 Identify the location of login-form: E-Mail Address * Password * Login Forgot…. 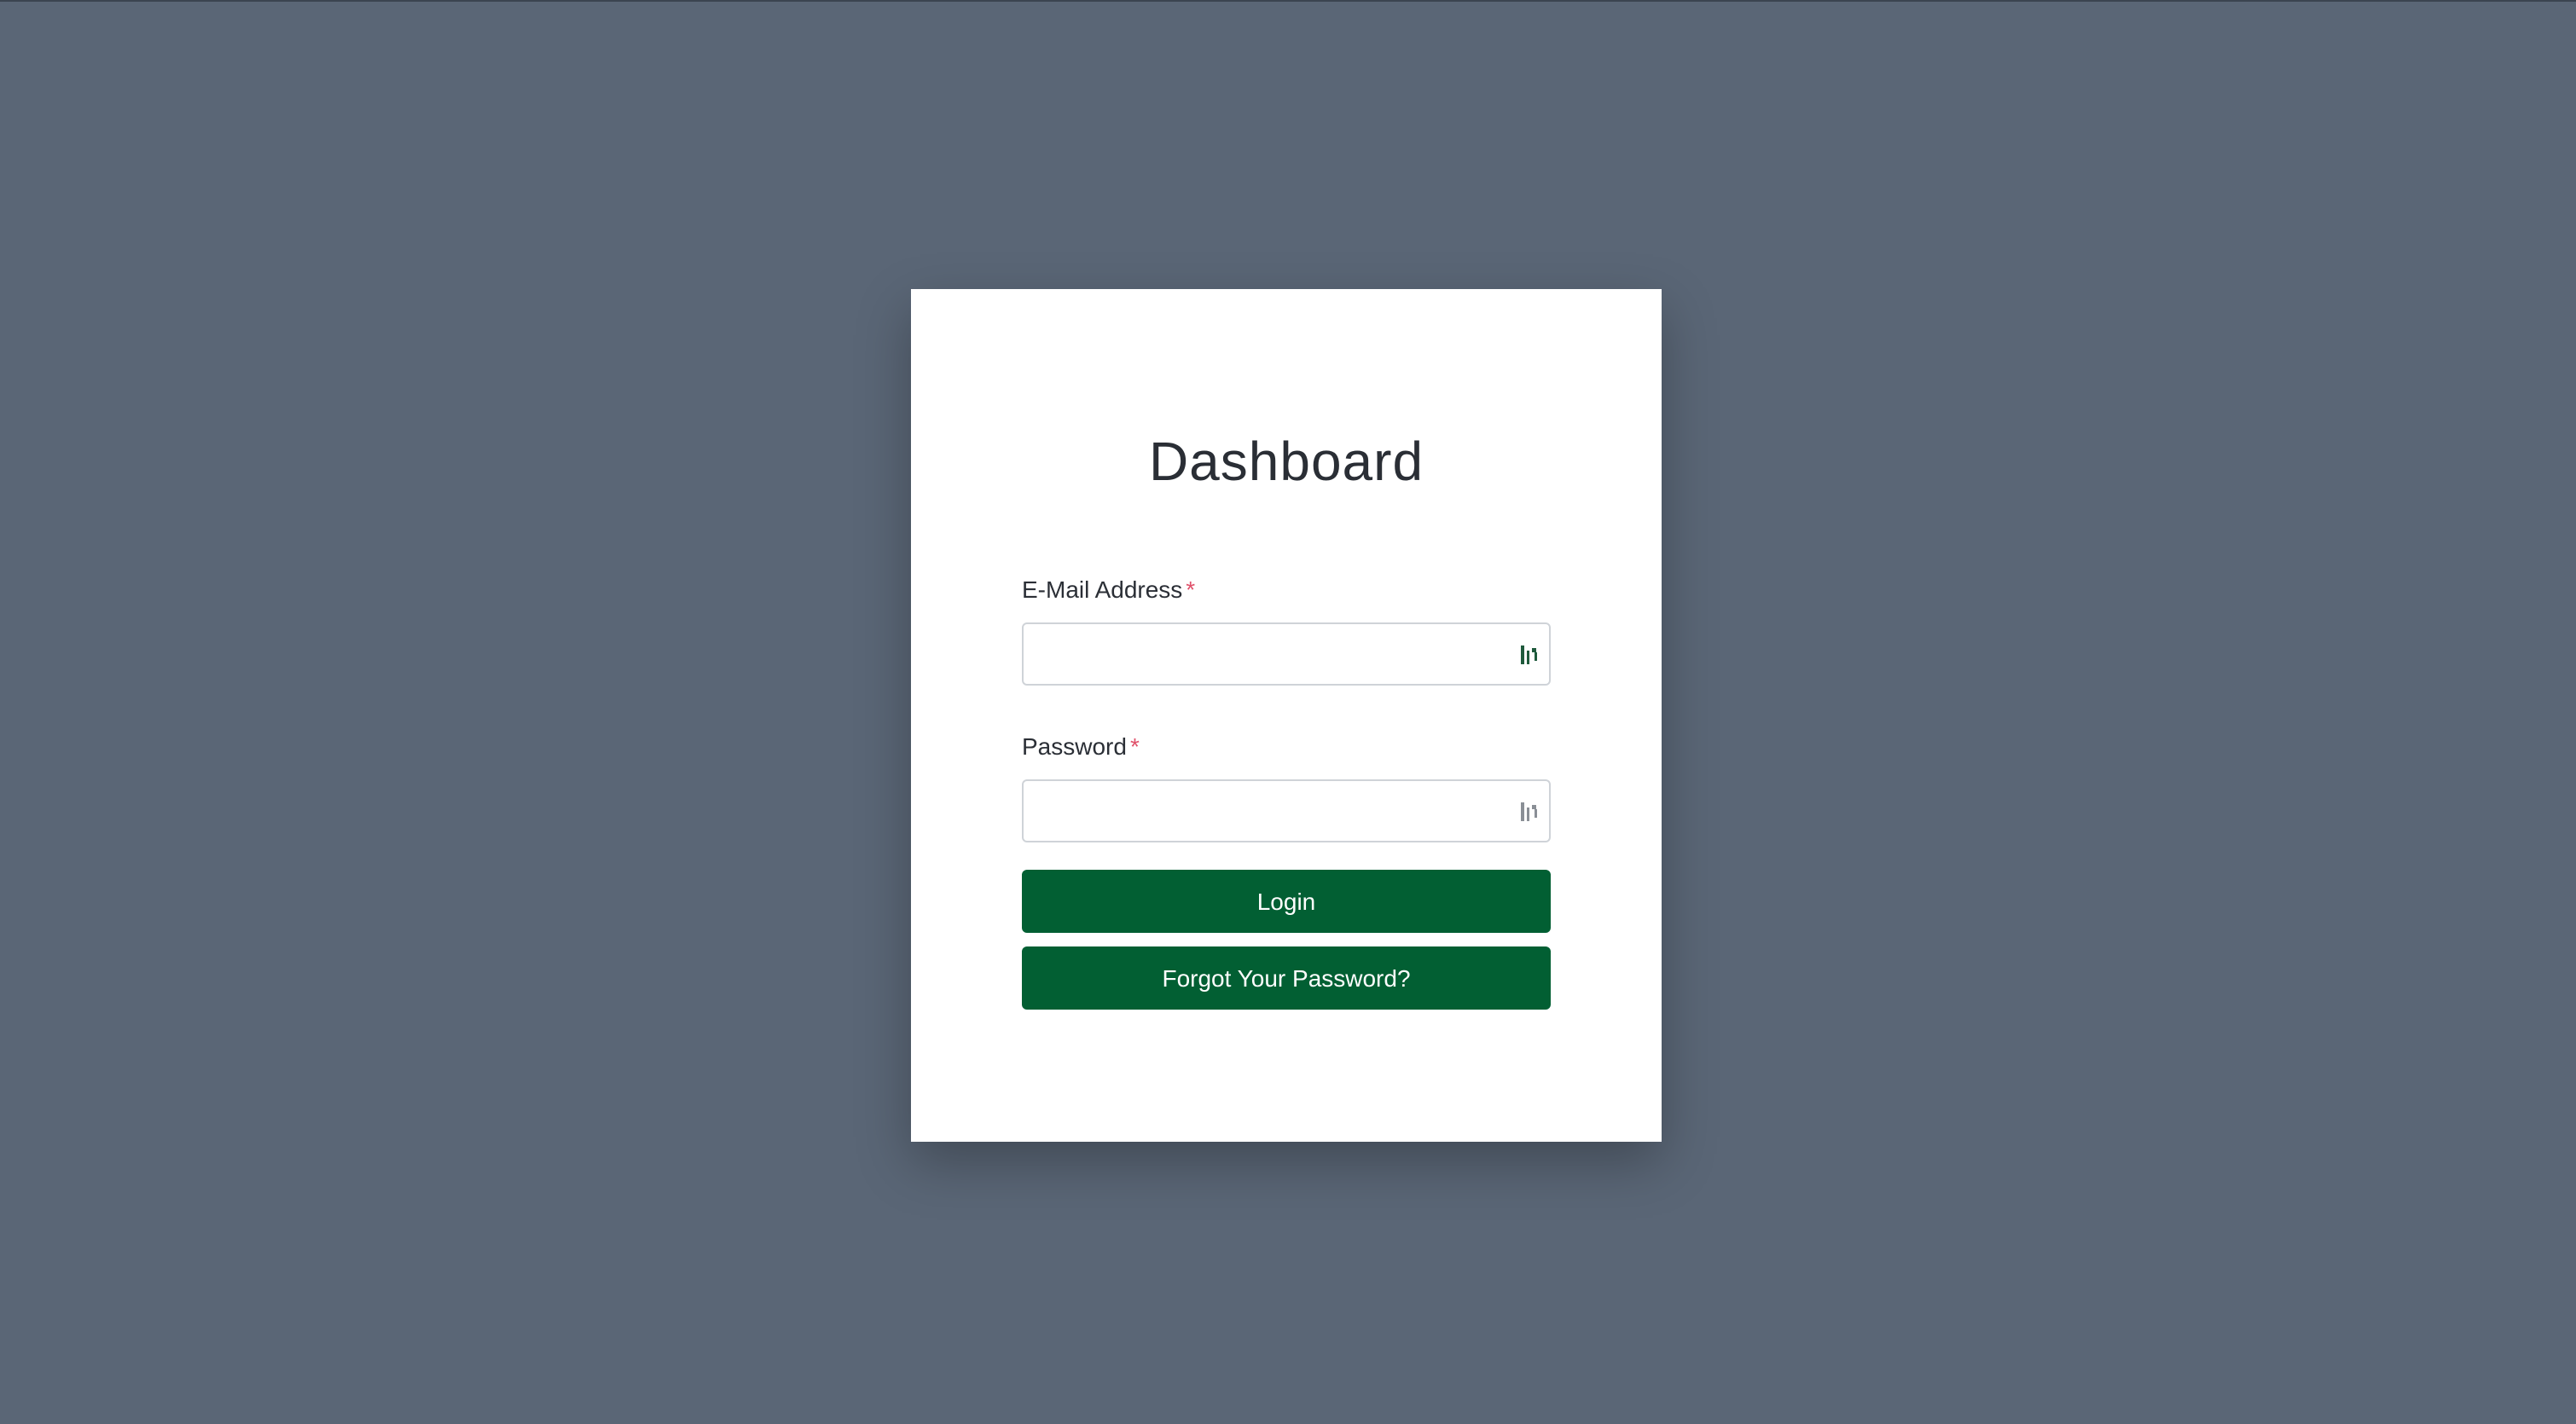
(1286, 792).